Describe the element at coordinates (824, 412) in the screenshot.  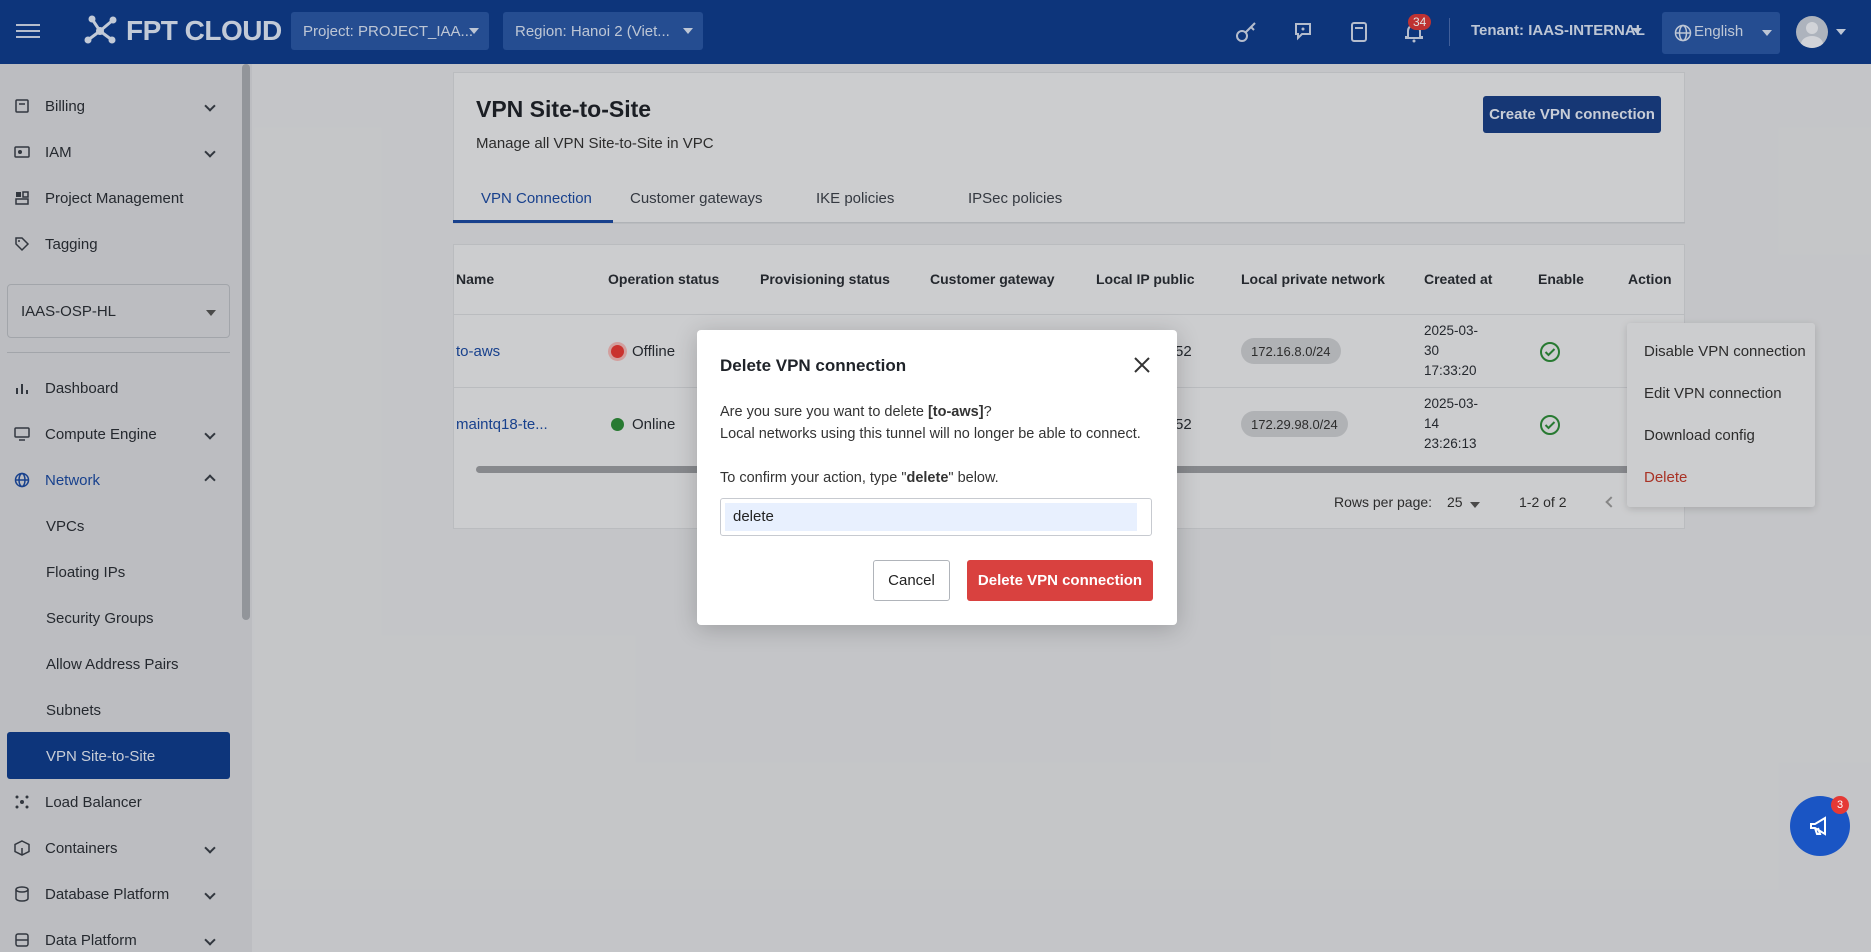
I see `dialog-message-prefix: Are you sure you want to delete` at that location.